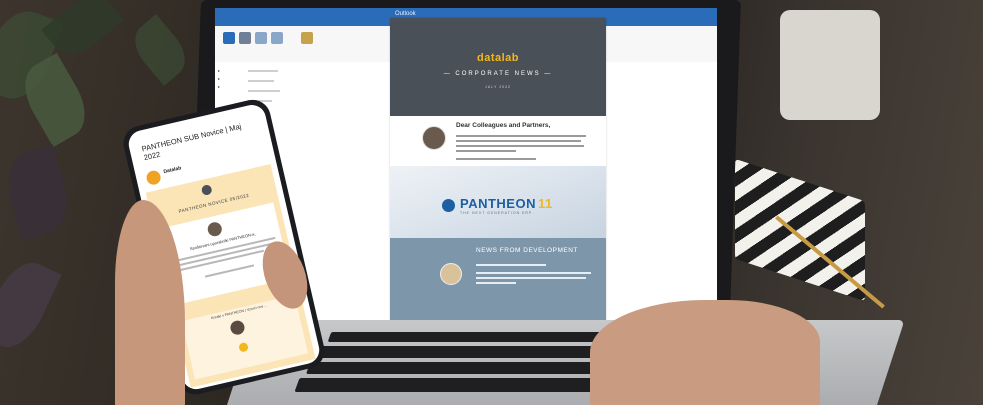 Image resolution: width=983 pixels, height=405 pixels. What do you see at coordinates (545, 203) in the screenshot?
I see `hero-version: 11` at bounding box center [545, 203].